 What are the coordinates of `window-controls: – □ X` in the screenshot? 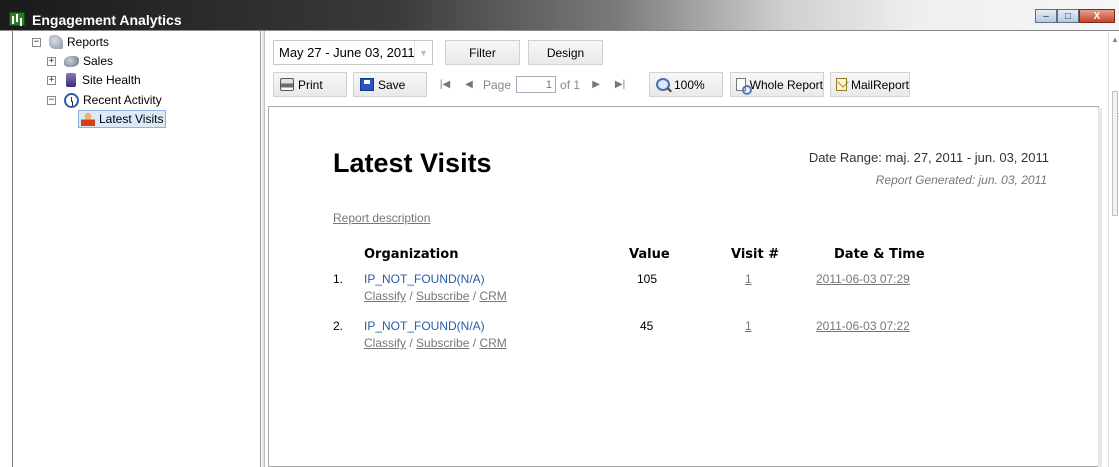 It's located at (1075, 16).